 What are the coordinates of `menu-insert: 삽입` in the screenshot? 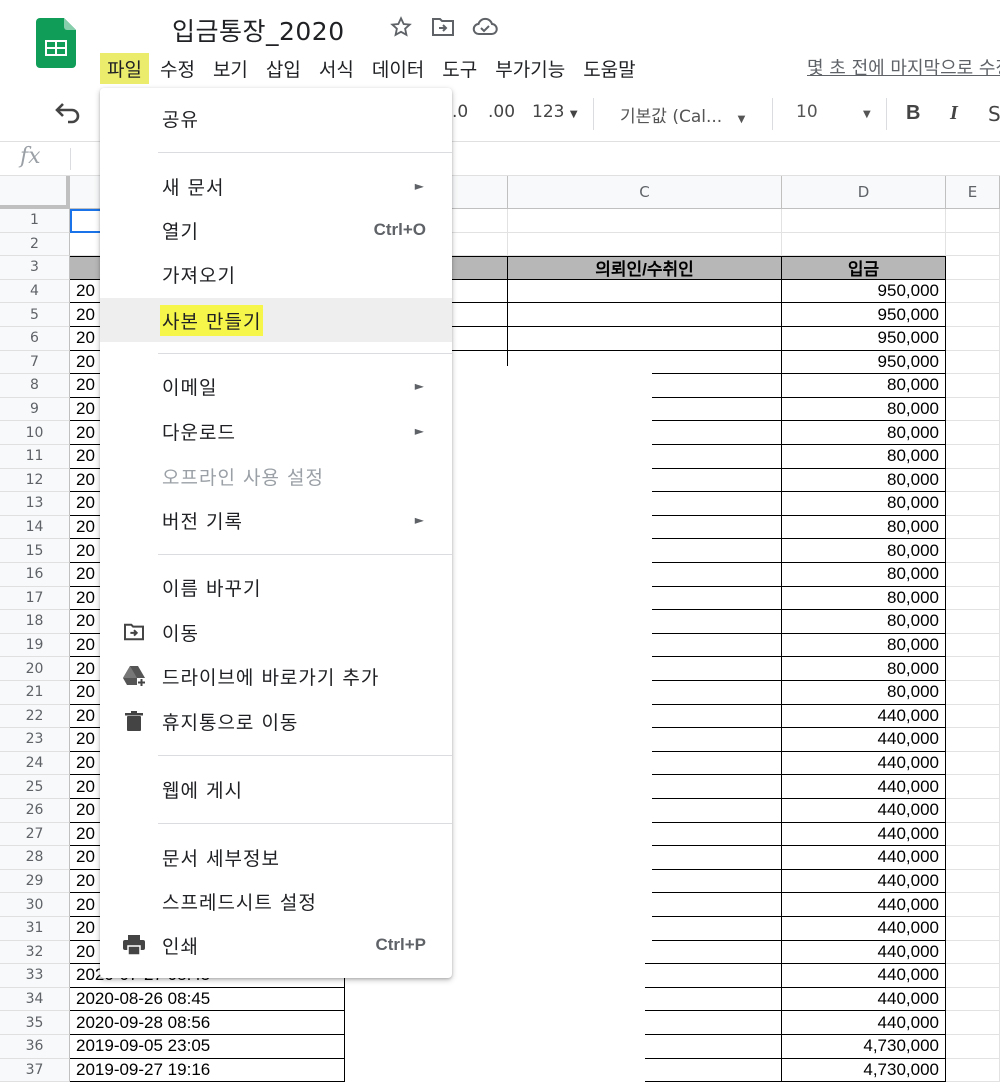 It's located at (283, 68).